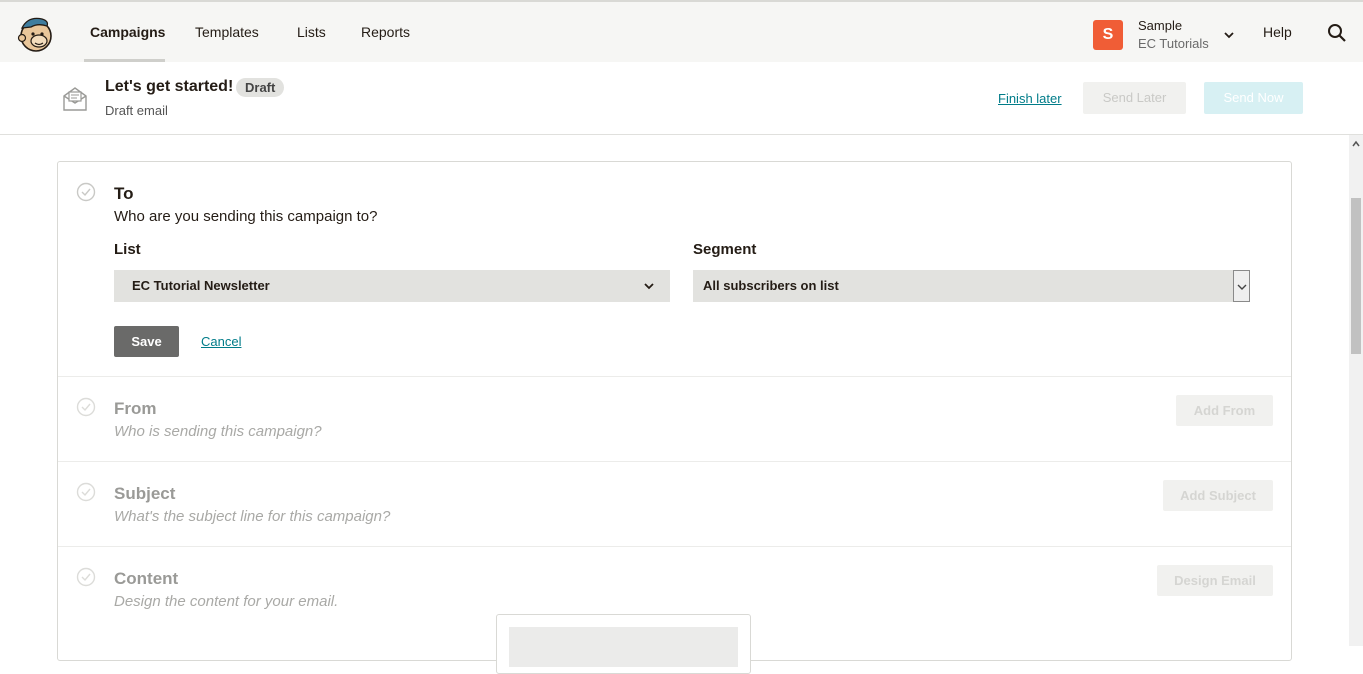 The image size is (1363, 674). I want to click on section-description: Who is sending this campaign?, so click(218, 431).